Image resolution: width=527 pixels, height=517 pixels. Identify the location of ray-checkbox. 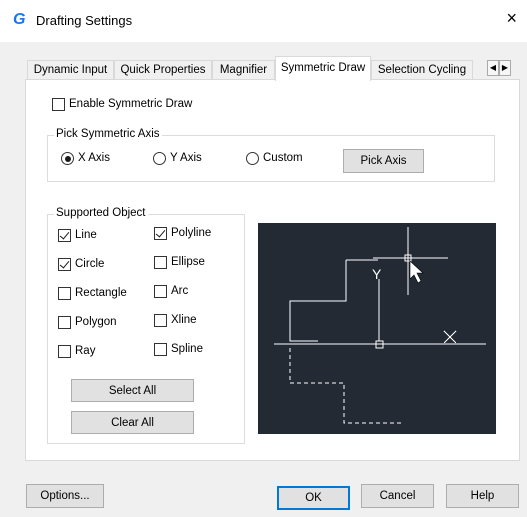
(64, 351).